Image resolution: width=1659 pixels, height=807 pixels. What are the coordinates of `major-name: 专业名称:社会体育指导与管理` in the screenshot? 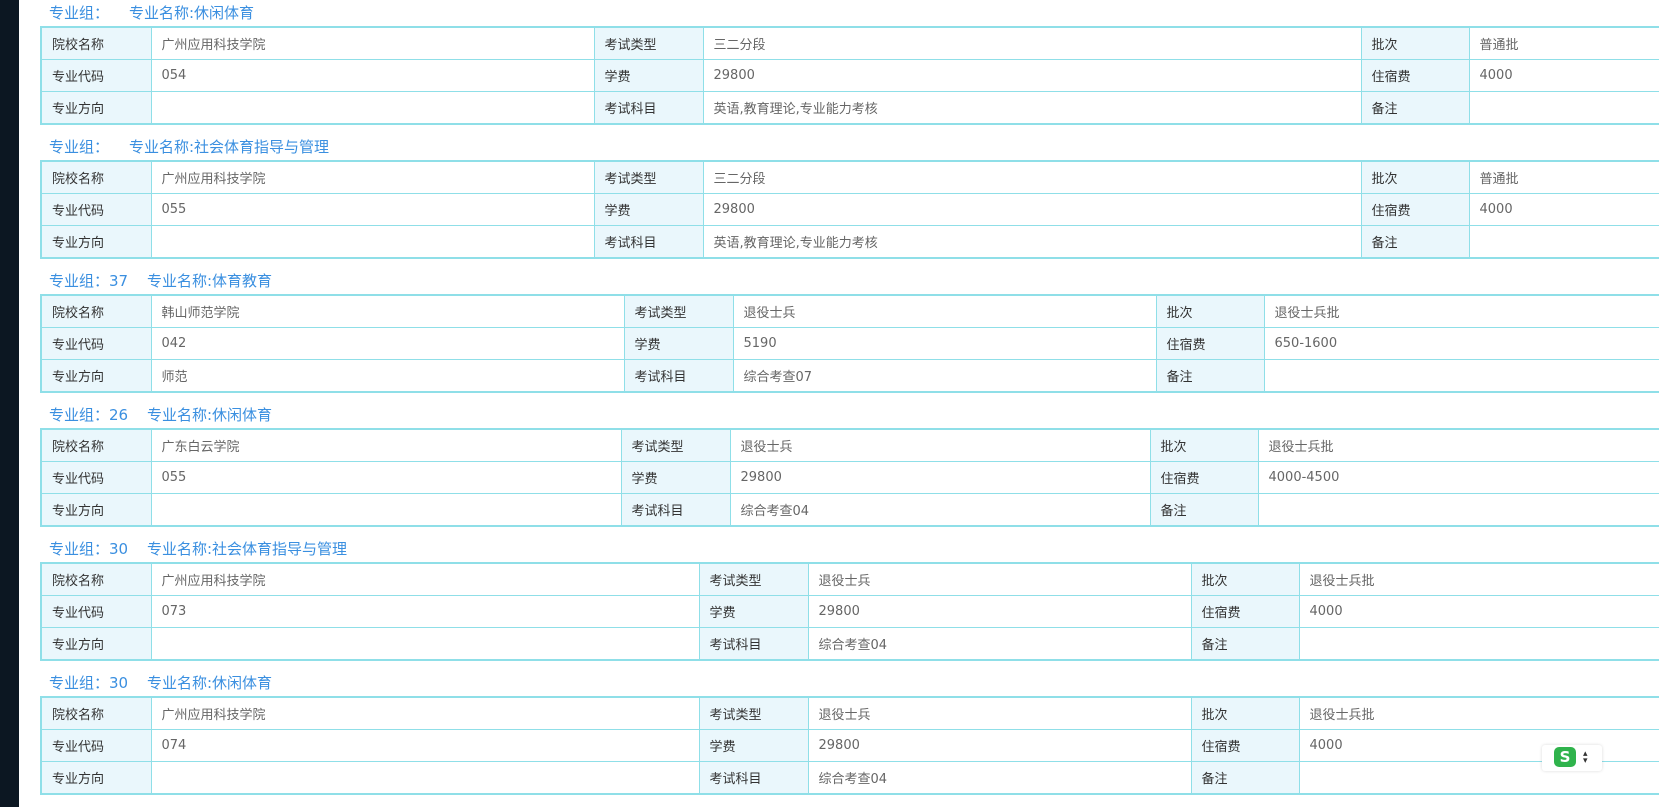 It's located at (229, 147).